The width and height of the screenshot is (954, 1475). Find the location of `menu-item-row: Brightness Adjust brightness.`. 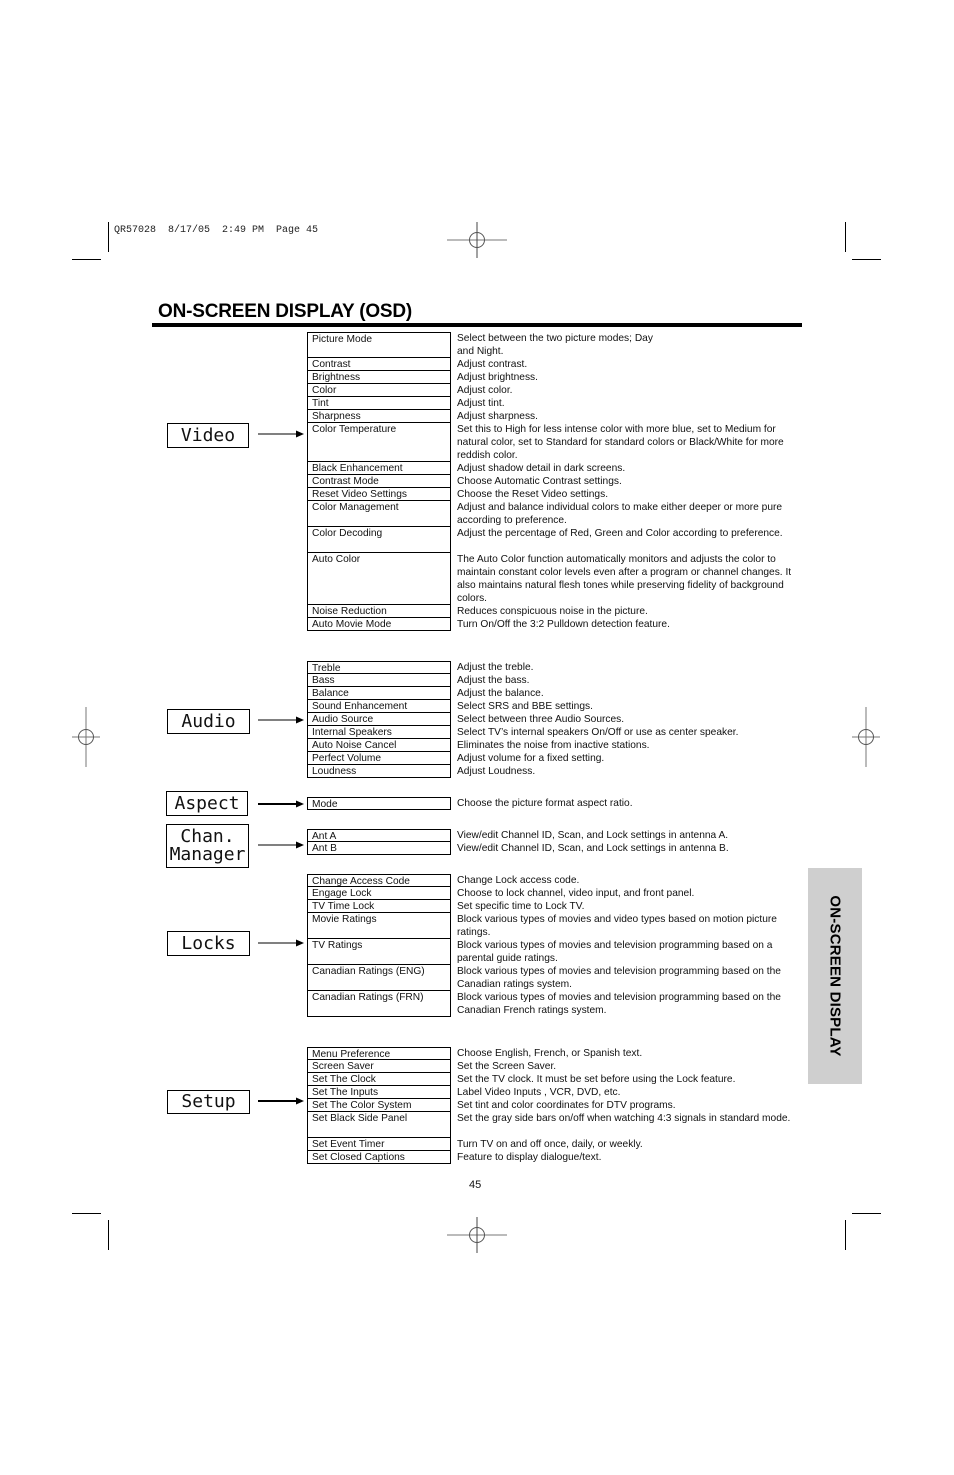

menu-item-row: Brightness Adjust brightness. is located at coordinates (557, 377).